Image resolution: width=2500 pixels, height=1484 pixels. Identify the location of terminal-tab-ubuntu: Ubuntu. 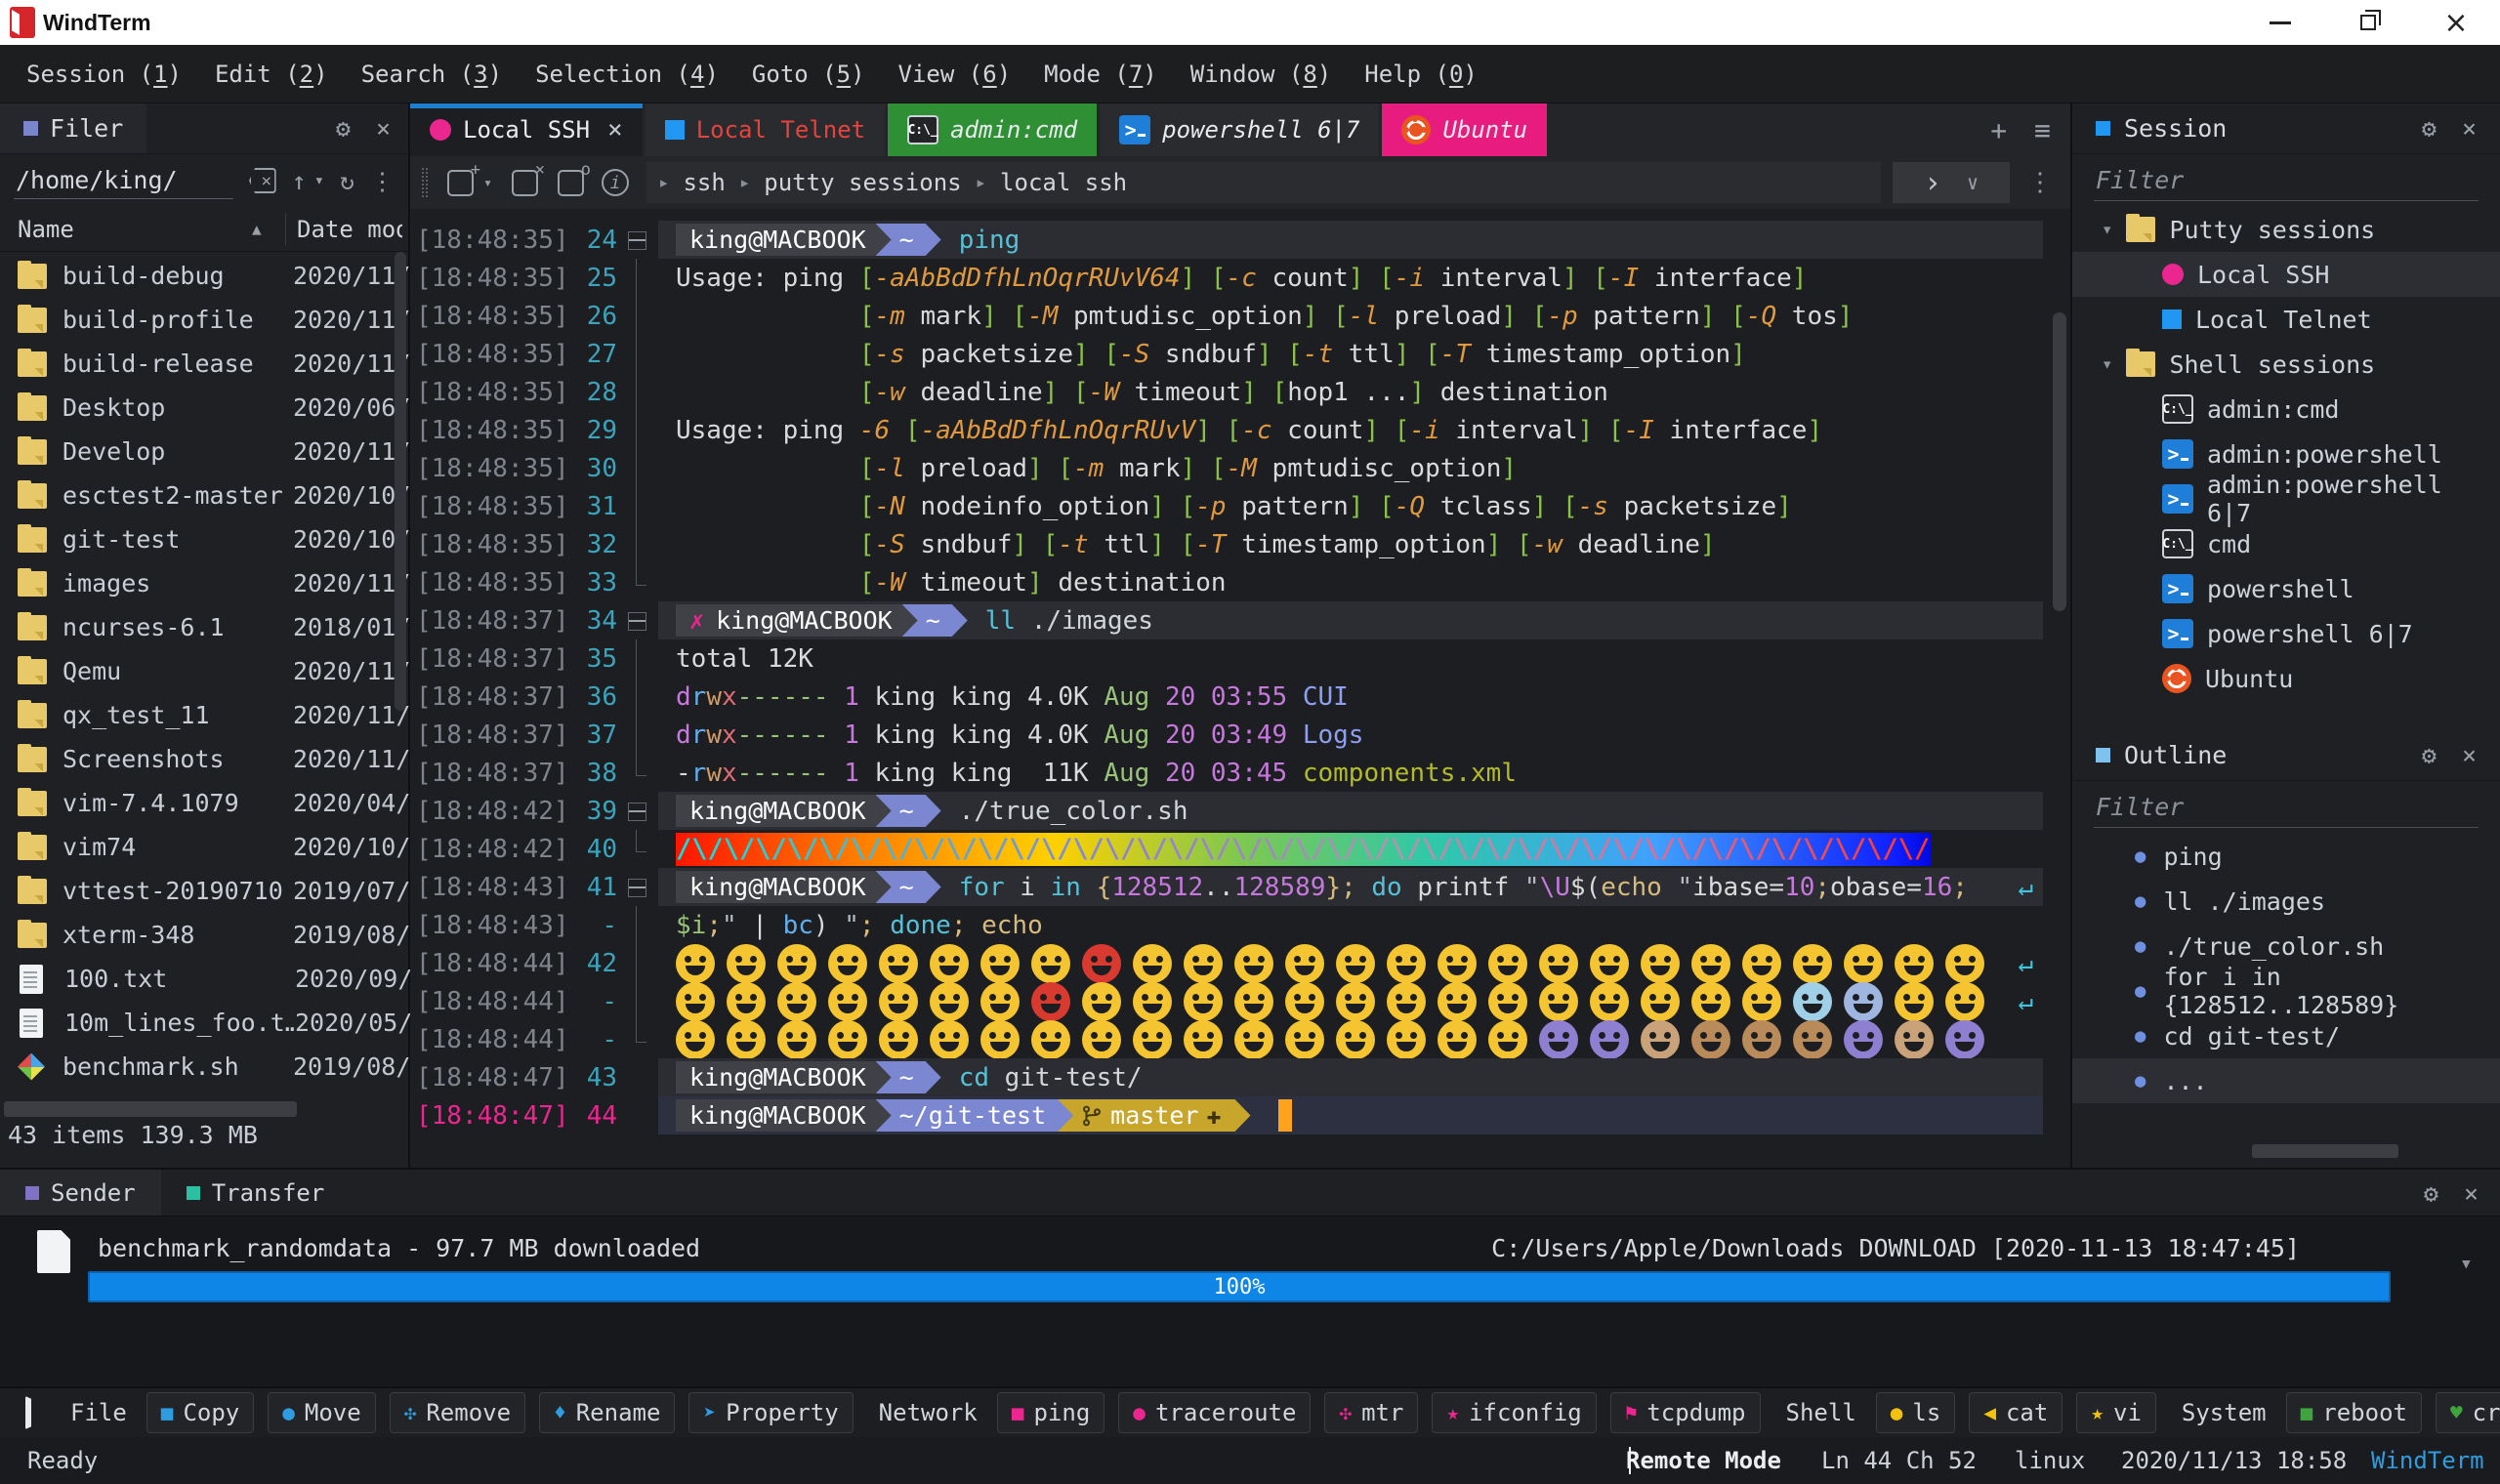
(1465, 130).